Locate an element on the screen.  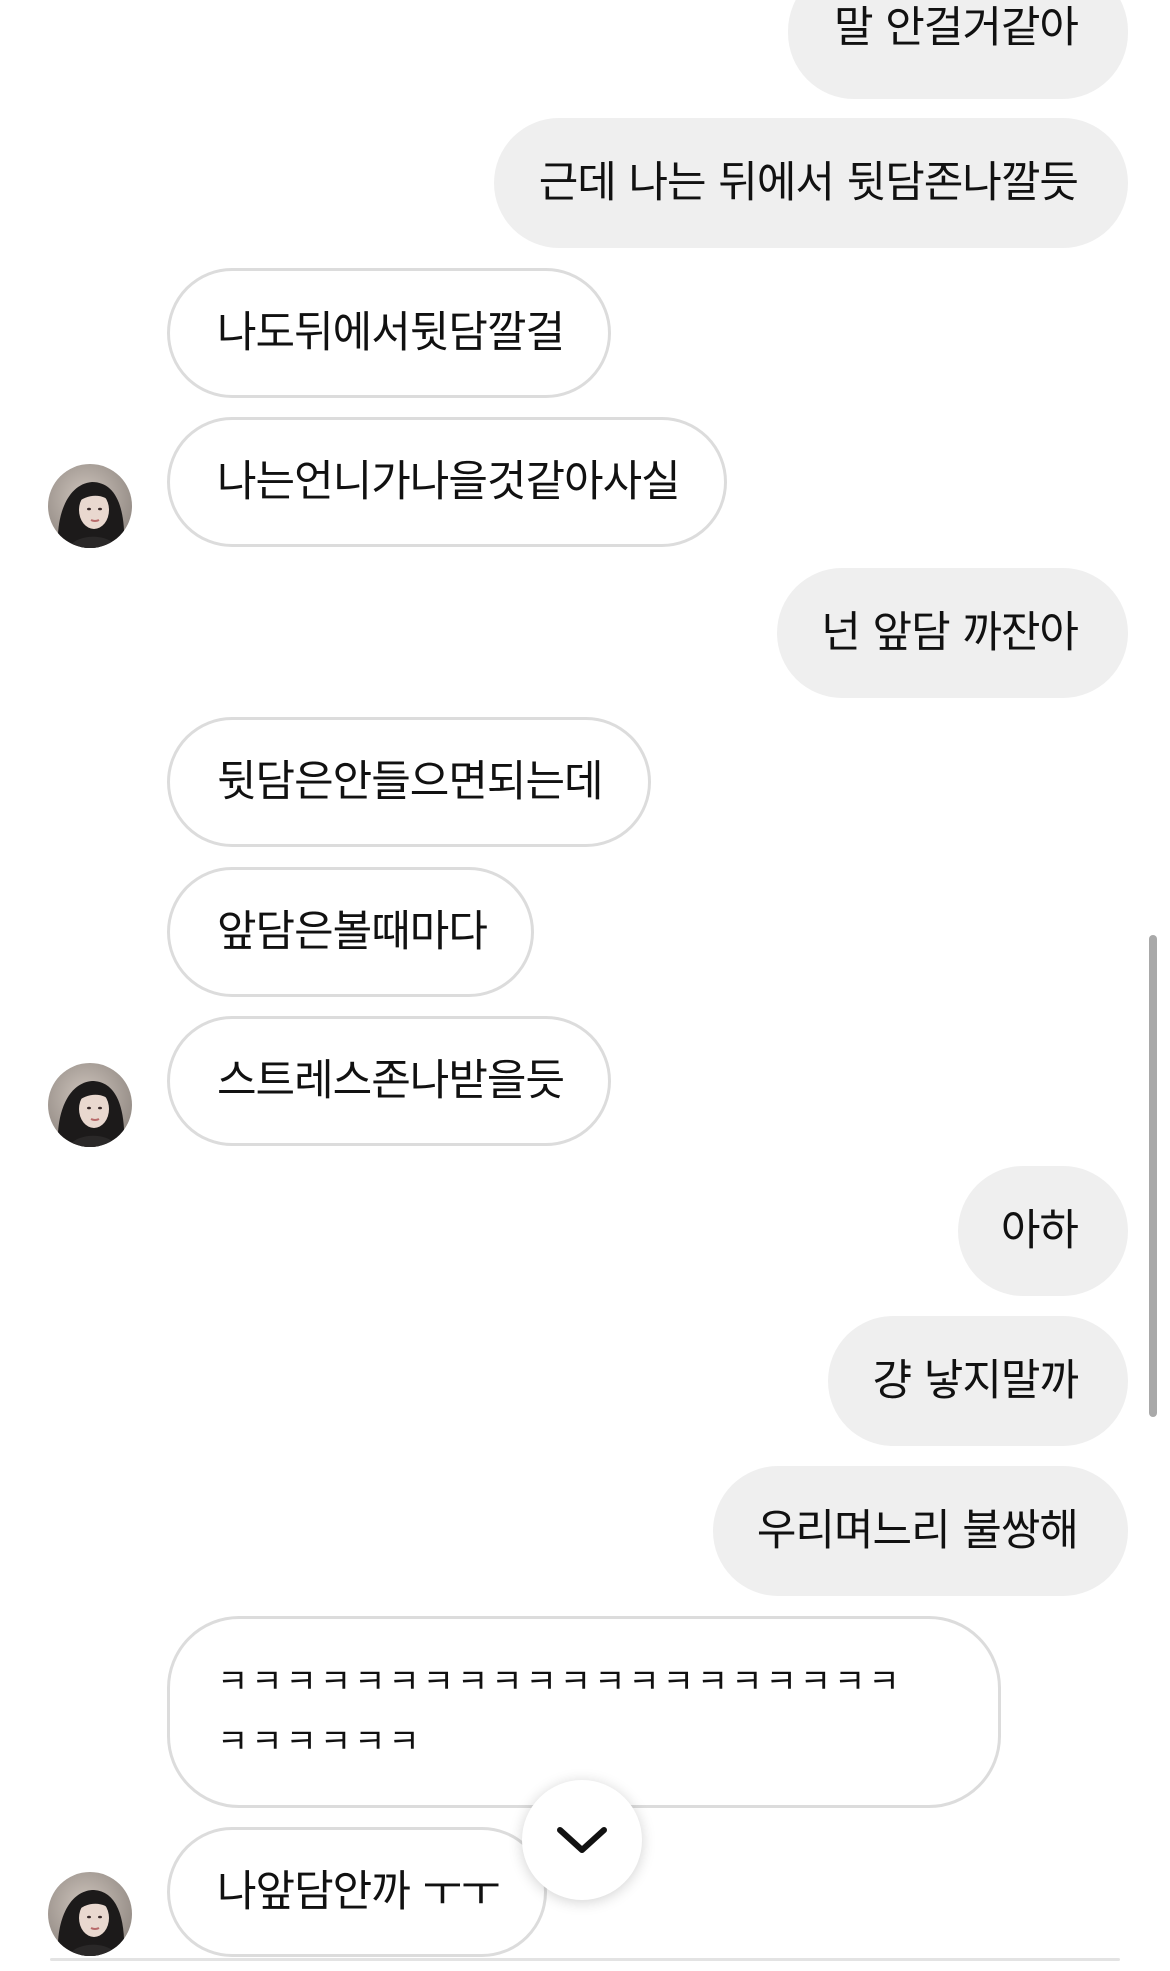
message-text: 스트레스존나받을듯 is located at coordinates (391, 1081).